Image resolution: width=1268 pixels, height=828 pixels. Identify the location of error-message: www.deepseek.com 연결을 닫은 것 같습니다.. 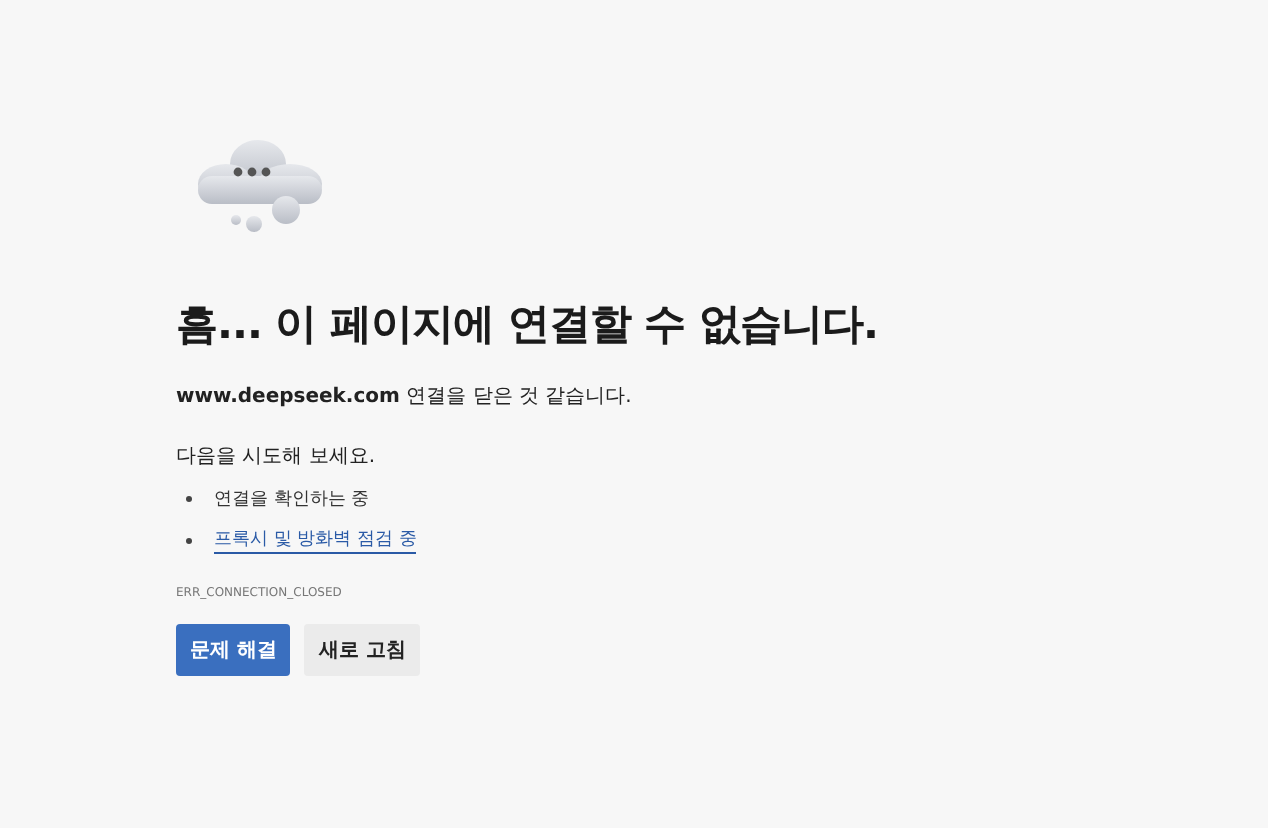
(405, 397).